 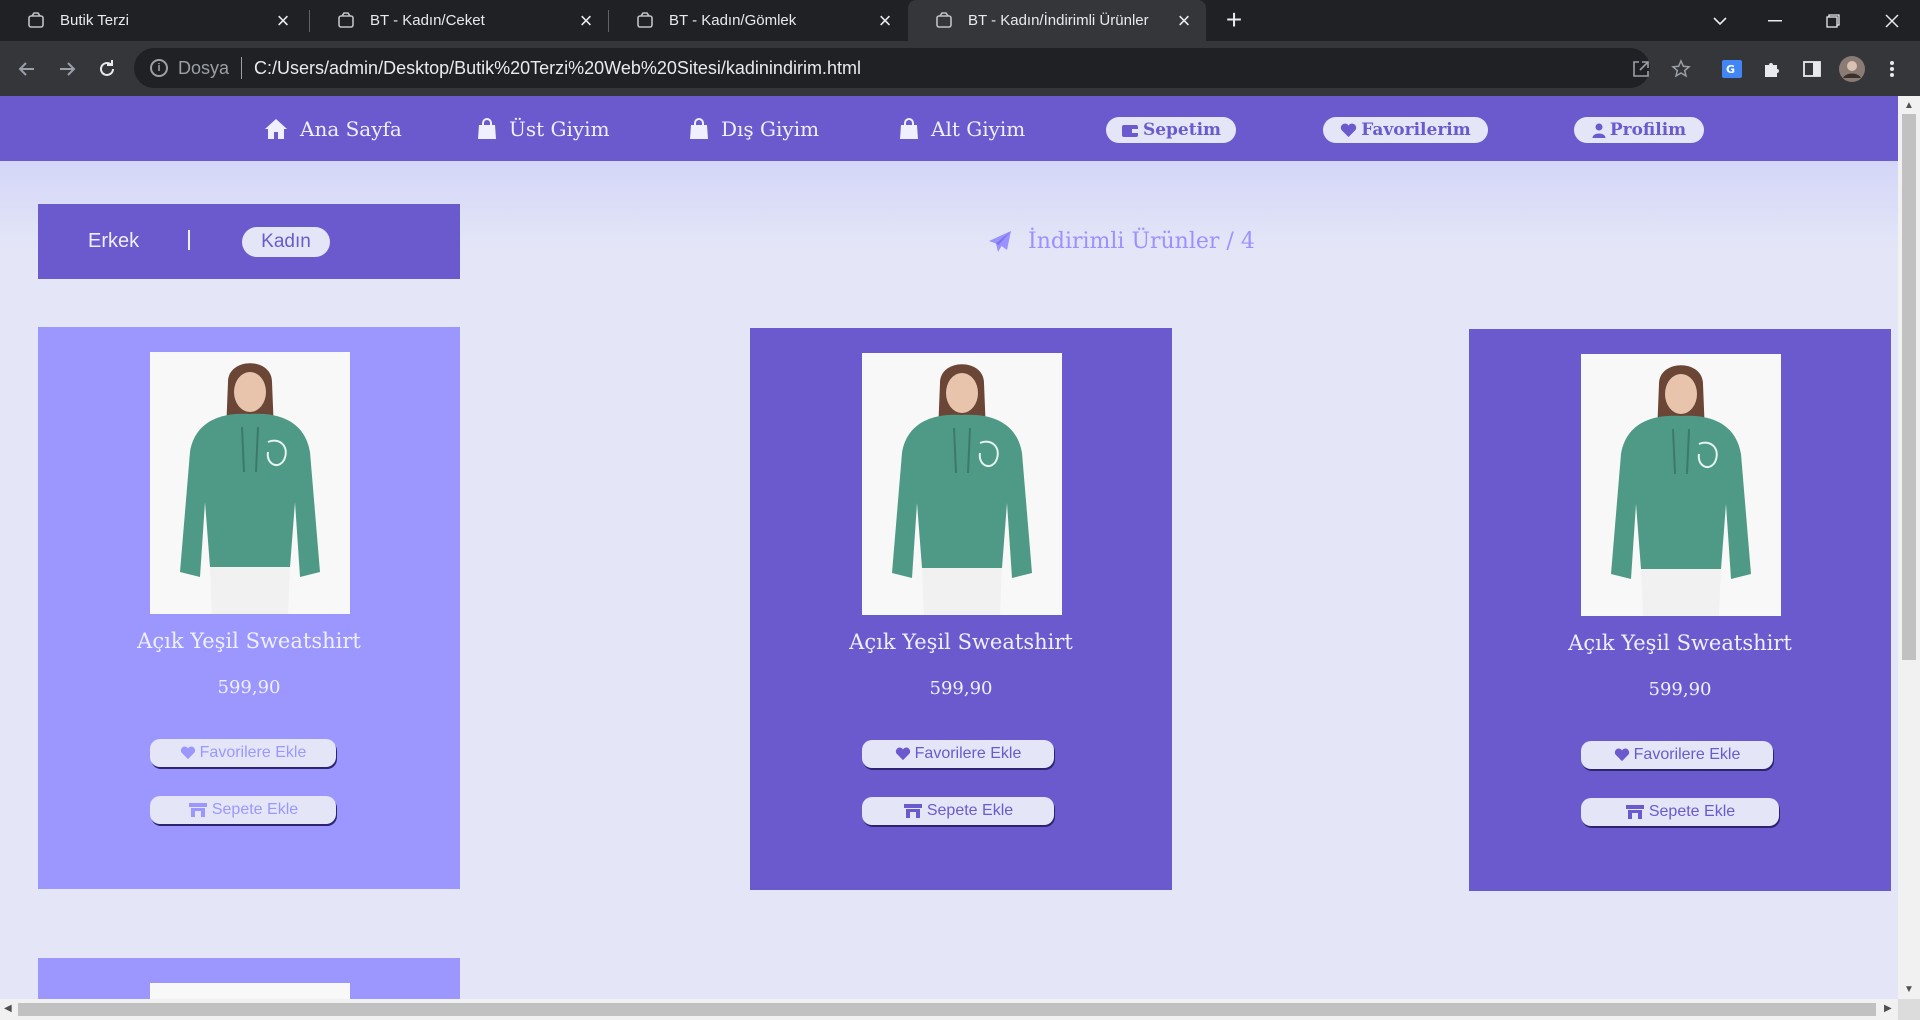 What do you see at coordinates (242, 68) in the screenshot?
I see `address-divider` at bounding box center [242, 68].